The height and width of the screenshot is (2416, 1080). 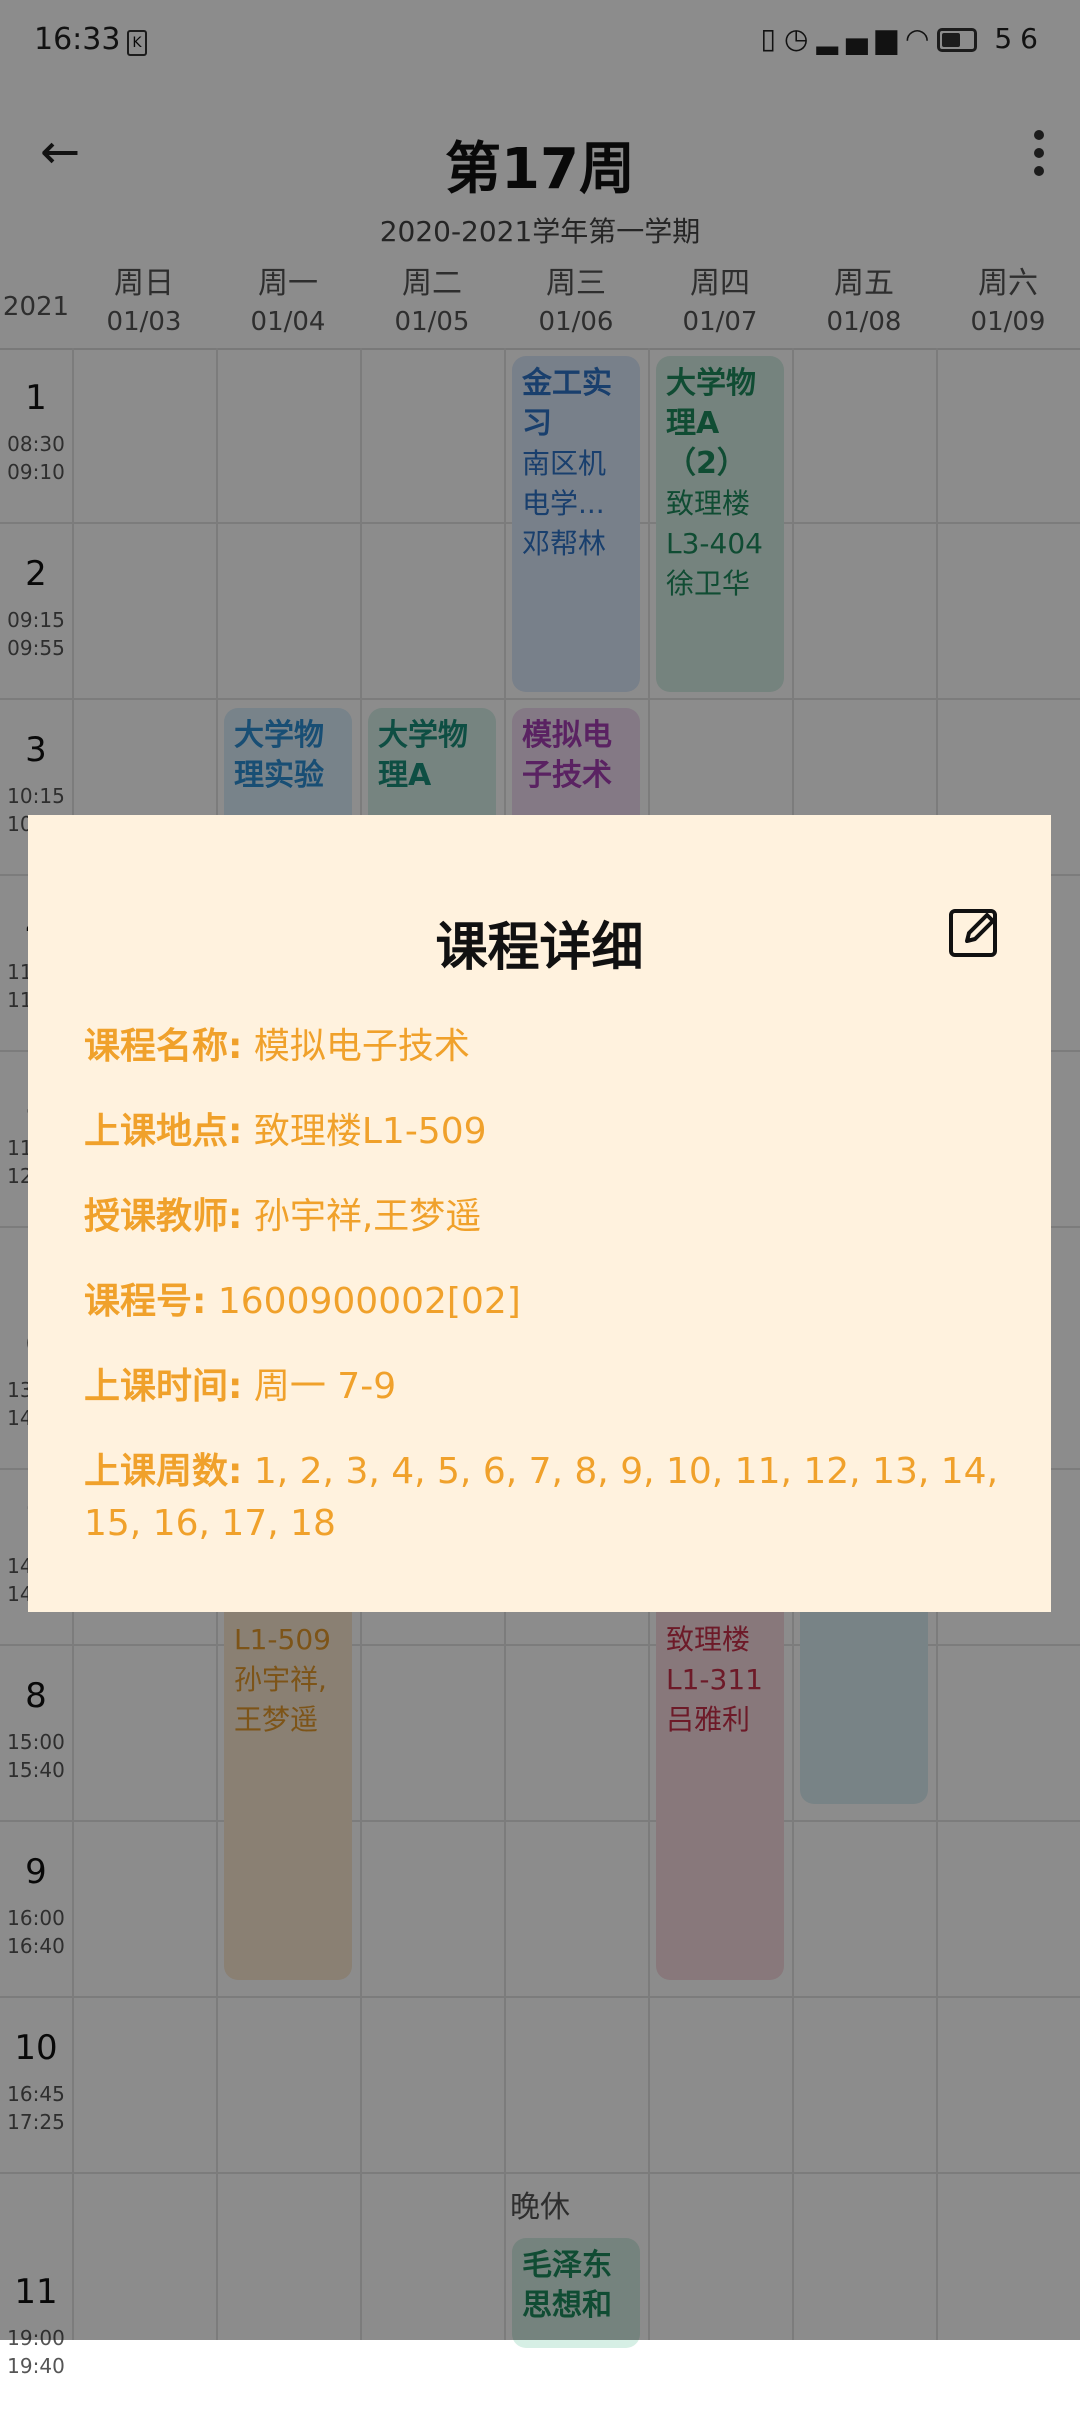 What do you see at coordinates (283, 1216) in the screenshot?
I see `detail-row-teacher: 授课教师: 孙宇祥,王梦遥` at bounding box center [283, 1216].